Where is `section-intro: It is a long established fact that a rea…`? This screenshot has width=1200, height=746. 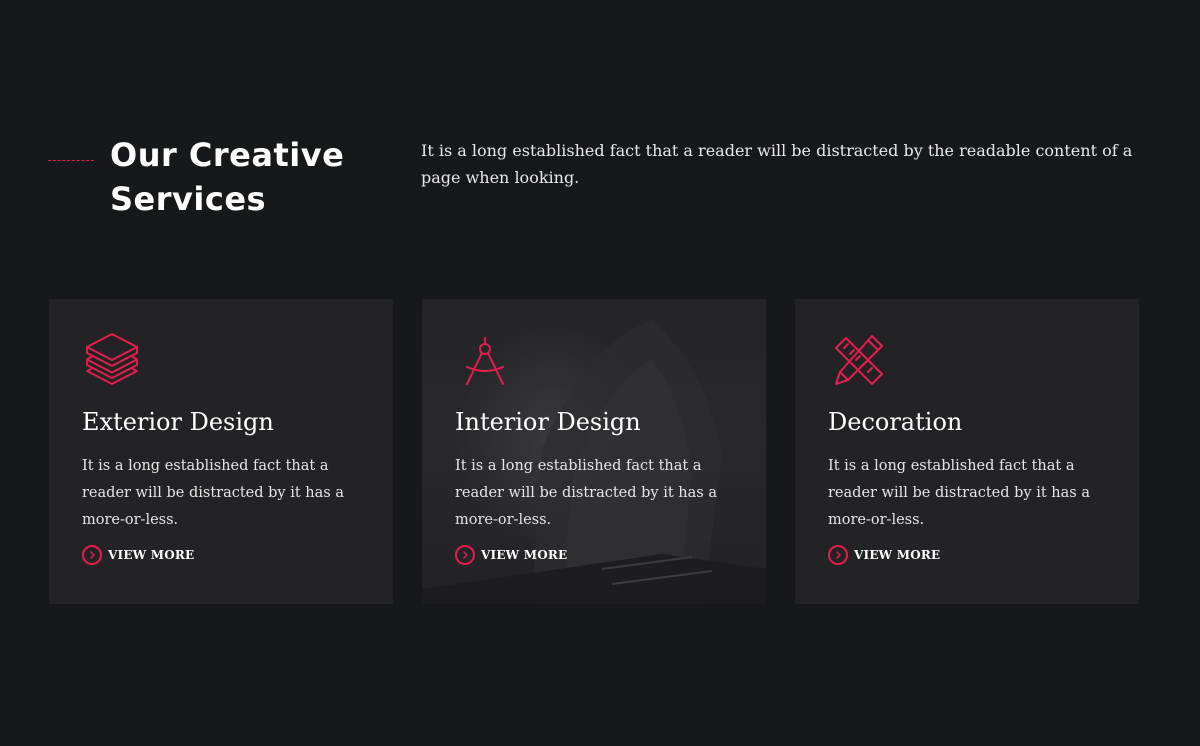
section-intro: It is a long established fact that a rea… is located at coordinates (777, 164).